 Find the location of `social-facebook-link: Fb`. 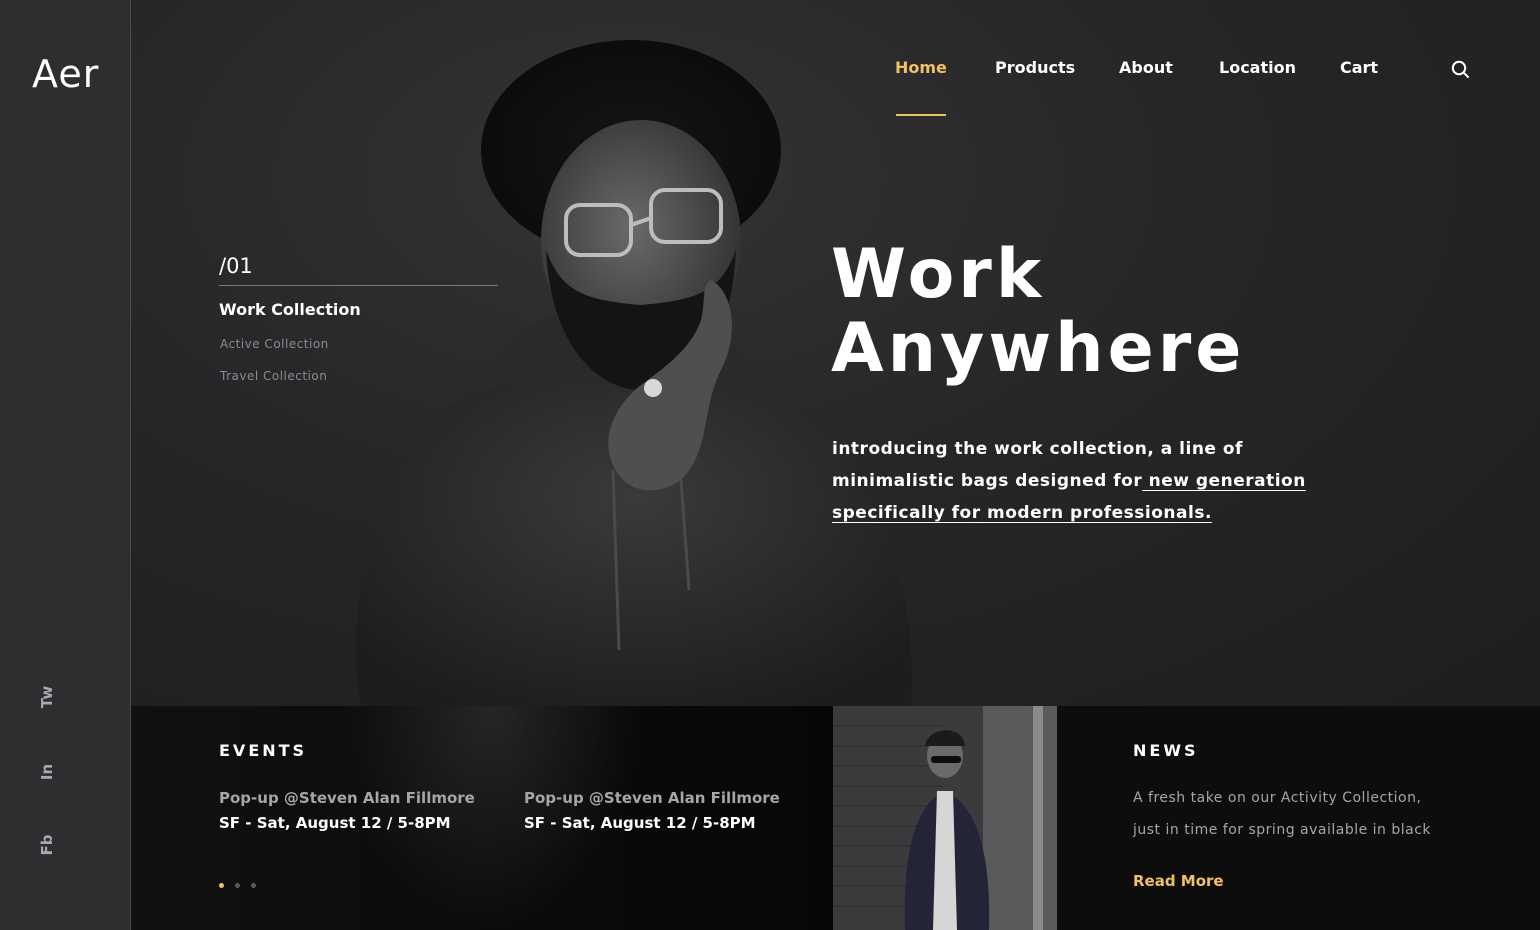

social-facebook-link: Fb is located at coordinates (47, 845).